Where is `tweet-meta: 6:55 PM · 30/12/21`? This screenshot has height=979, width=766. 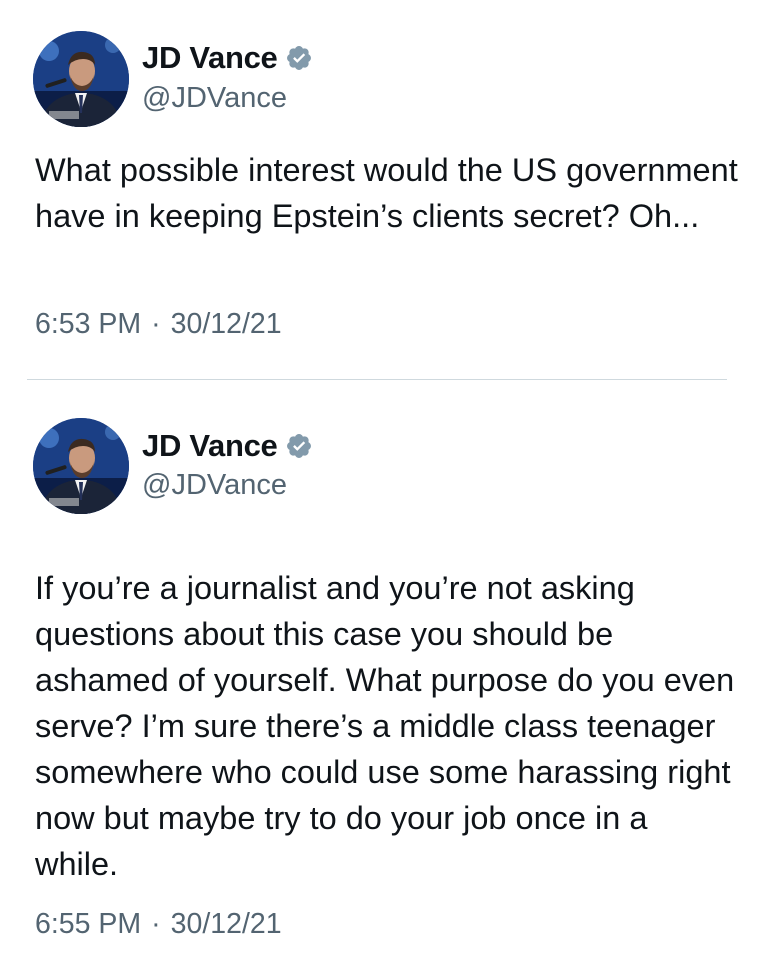 tweet-meta: 6:55 PM · 30/12/21 is located at coordinates (158, 924).